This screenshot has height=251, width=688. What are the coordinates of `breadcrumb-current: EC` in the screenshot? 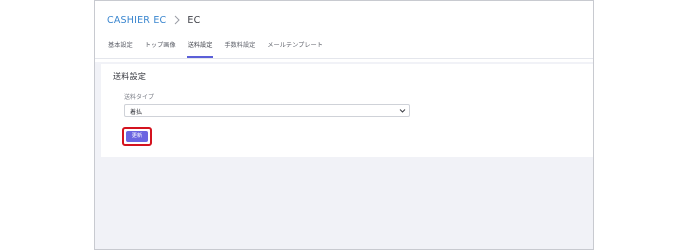 It's located at (194, 20).